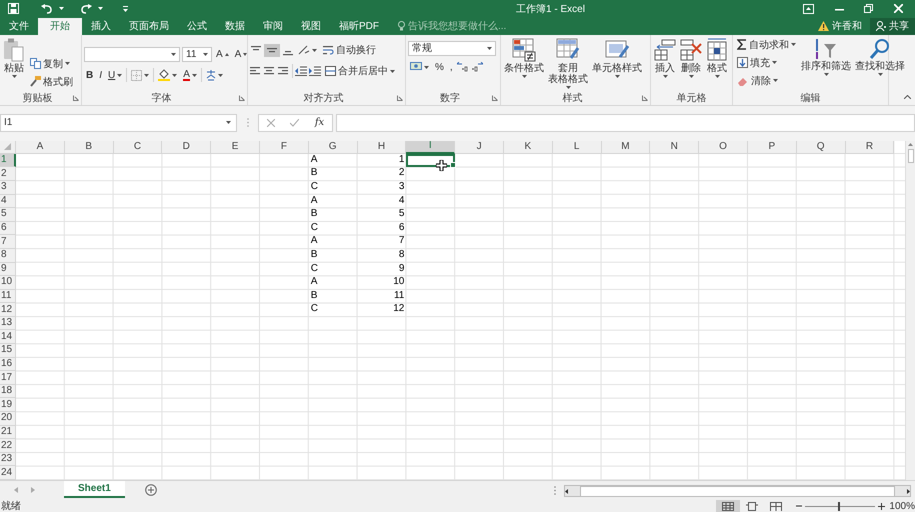 Image resolution: width=915 pixels, height=512 pixels. Describe the element at coordinates (880, 56) in the screenshot. I see `find-select-button: 查找和选择` at that location.